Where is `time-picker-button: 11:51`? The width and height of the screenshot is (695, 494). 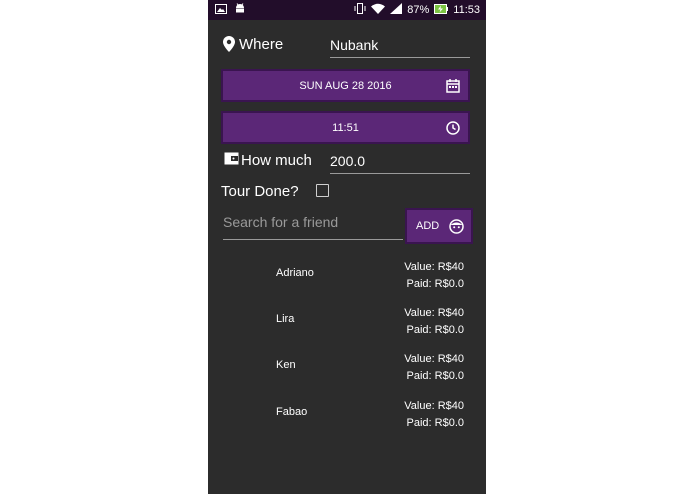 time-picker-button: 11:51 is located at coordinates (345, 127).